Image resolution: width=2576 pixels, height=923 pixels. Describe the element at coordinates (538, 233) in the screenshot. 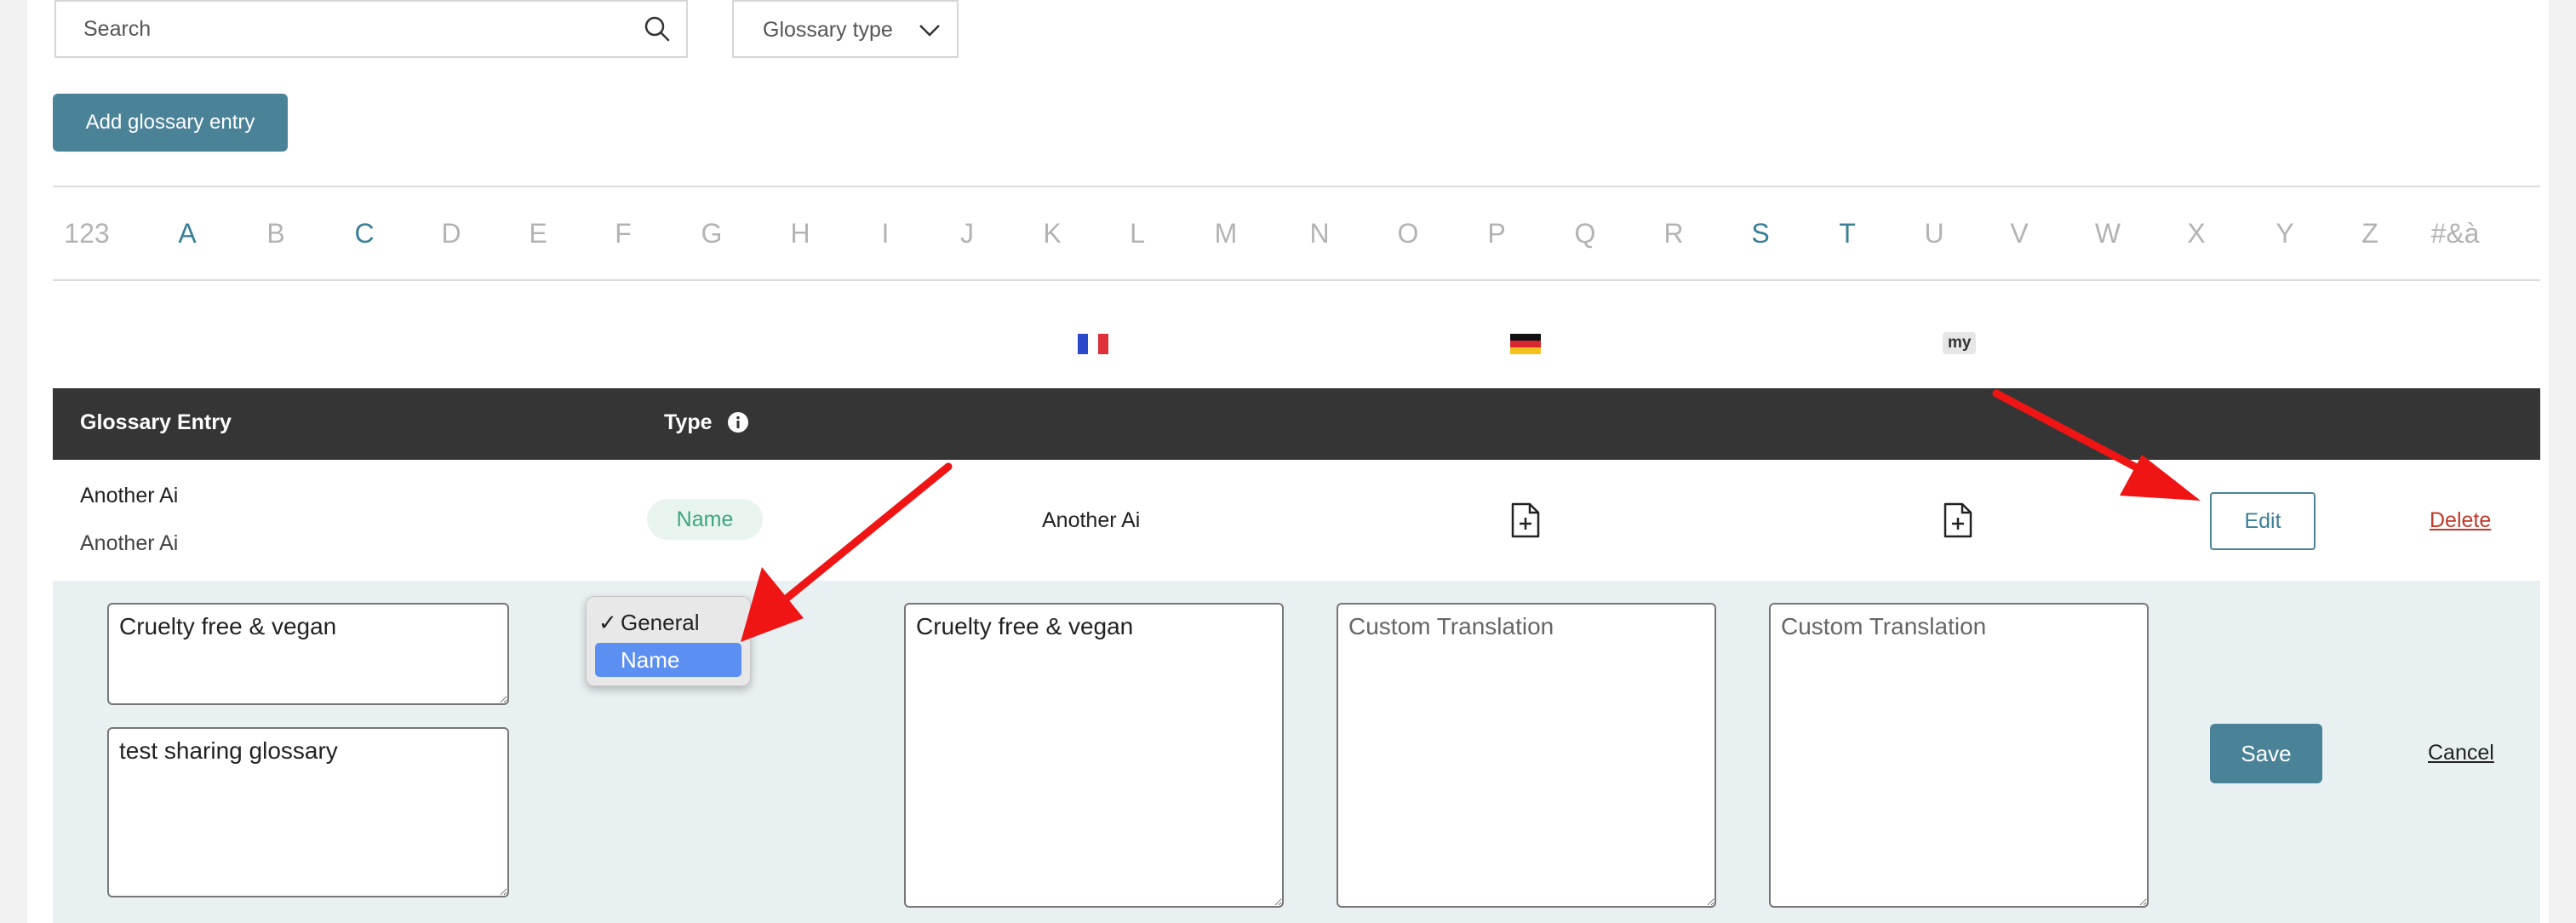

I see `alphabet-letter-e: E` at that location.